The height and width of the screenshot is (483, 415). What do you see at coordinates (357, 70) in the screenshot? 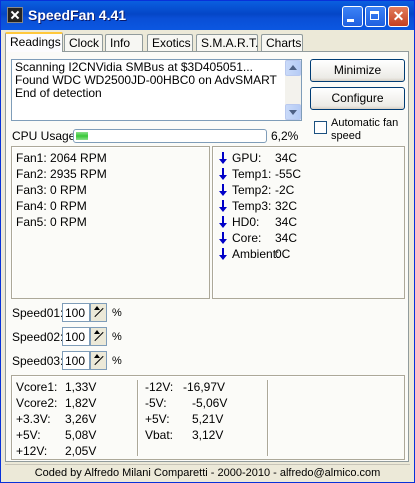
I see `minimize-button: Minimize` at bounding box center [357, 70].